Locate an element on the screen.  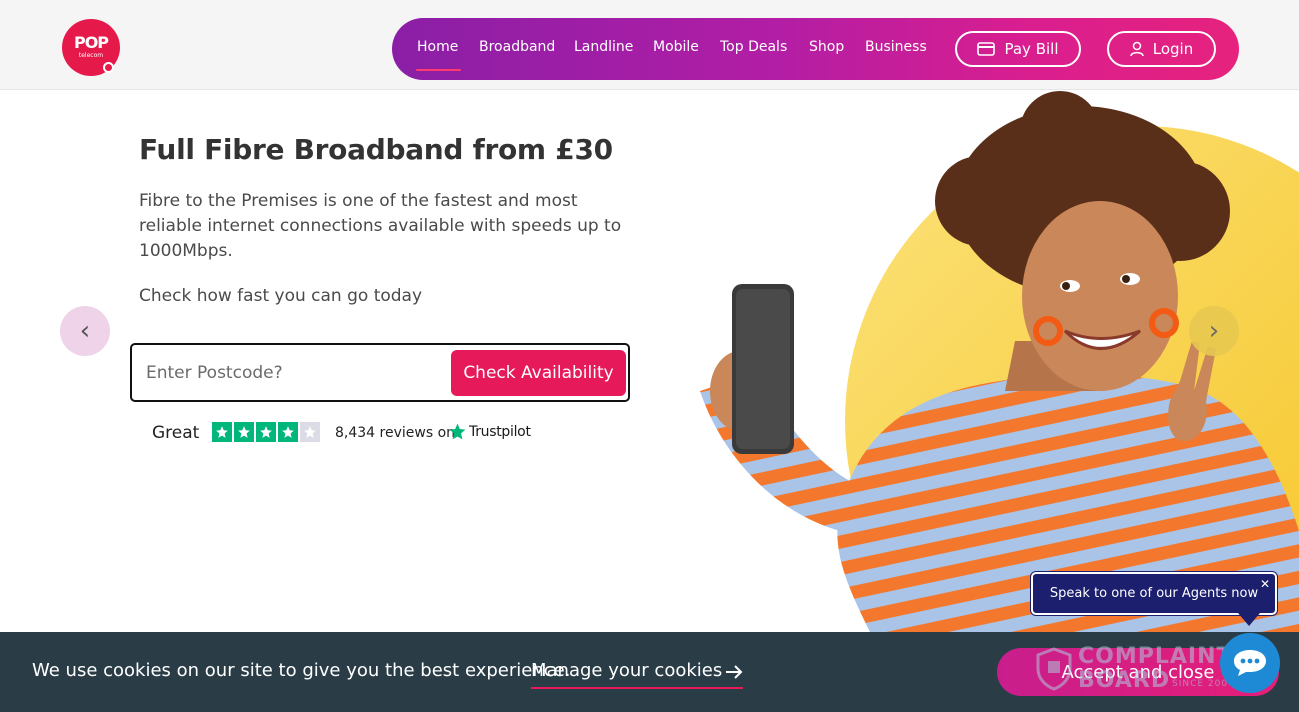
nav-shop: Shop is located at coordinates (826, 47).